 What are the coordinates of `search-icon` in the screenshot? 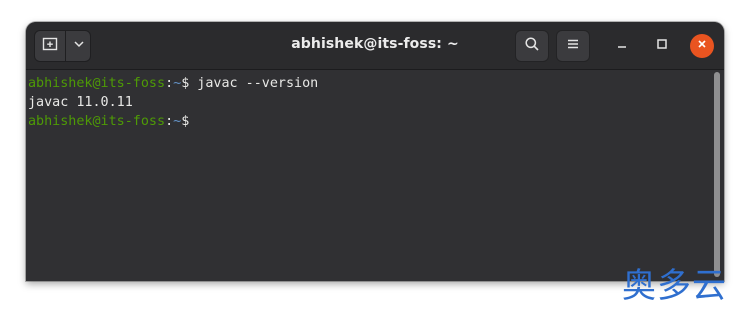 It's located at (532, 46).